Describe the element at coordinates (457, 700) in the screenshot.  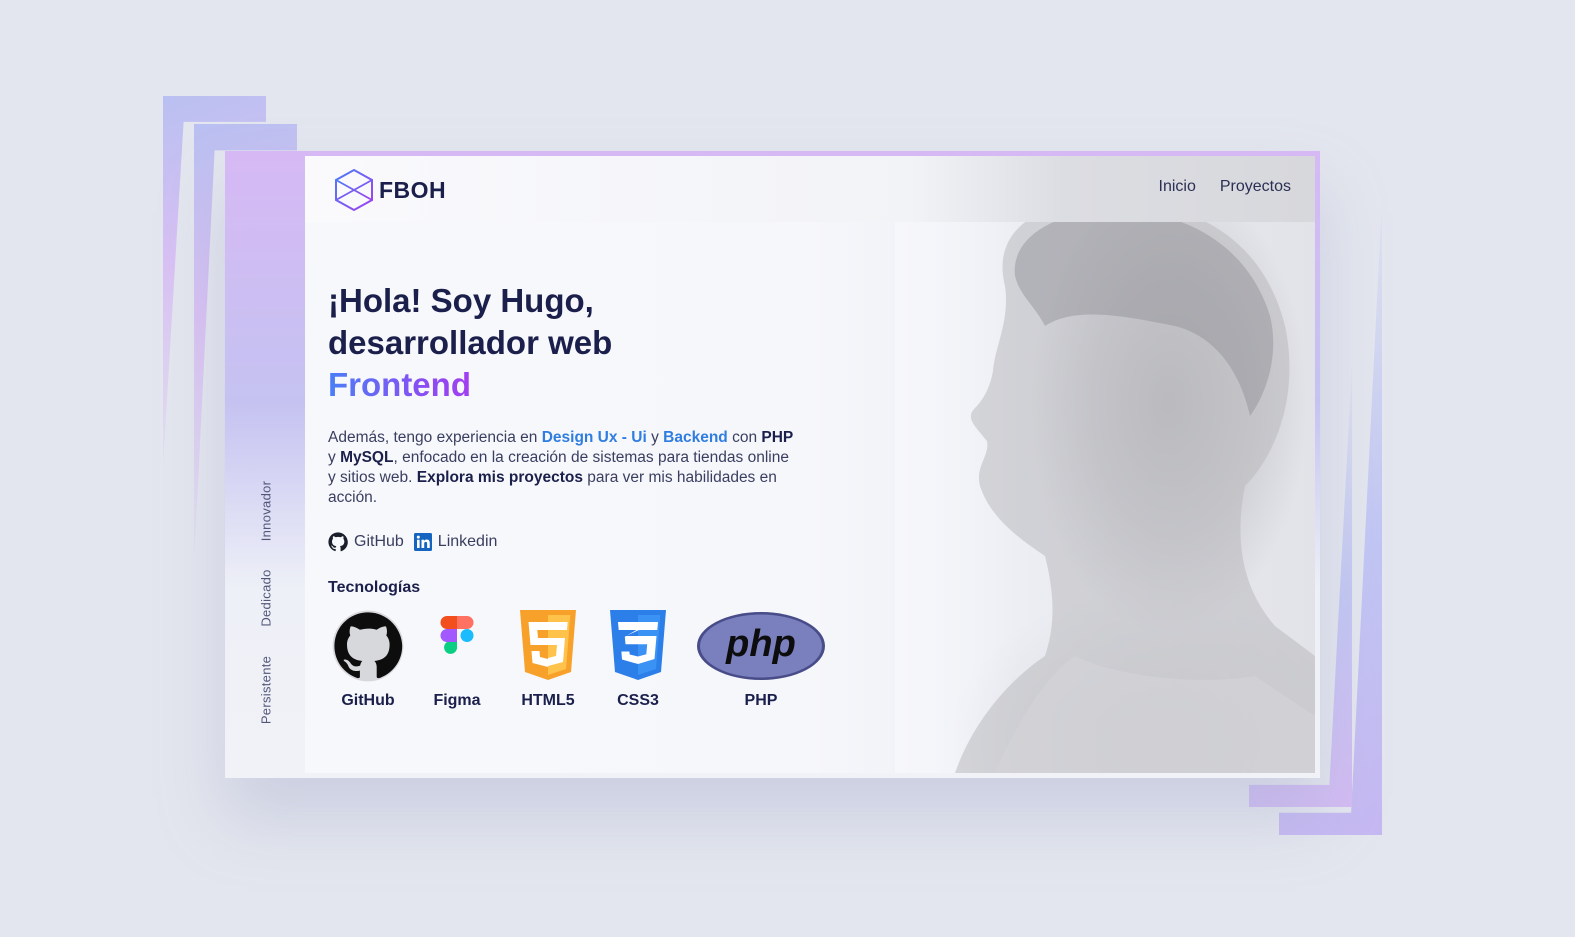
I see `tech-label-figma: Figma` at that location.